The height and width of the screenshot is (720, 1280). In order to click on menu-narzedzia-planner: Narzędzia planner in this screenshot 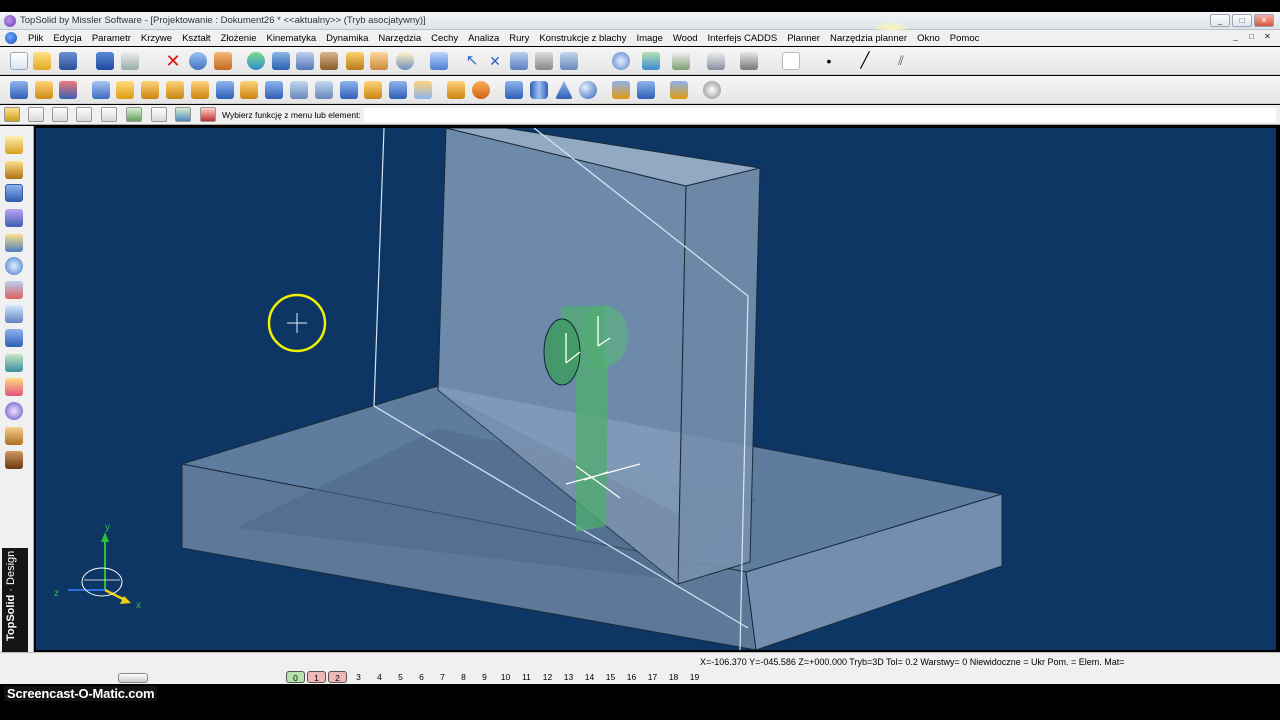, I will do `click(868, 38)`.